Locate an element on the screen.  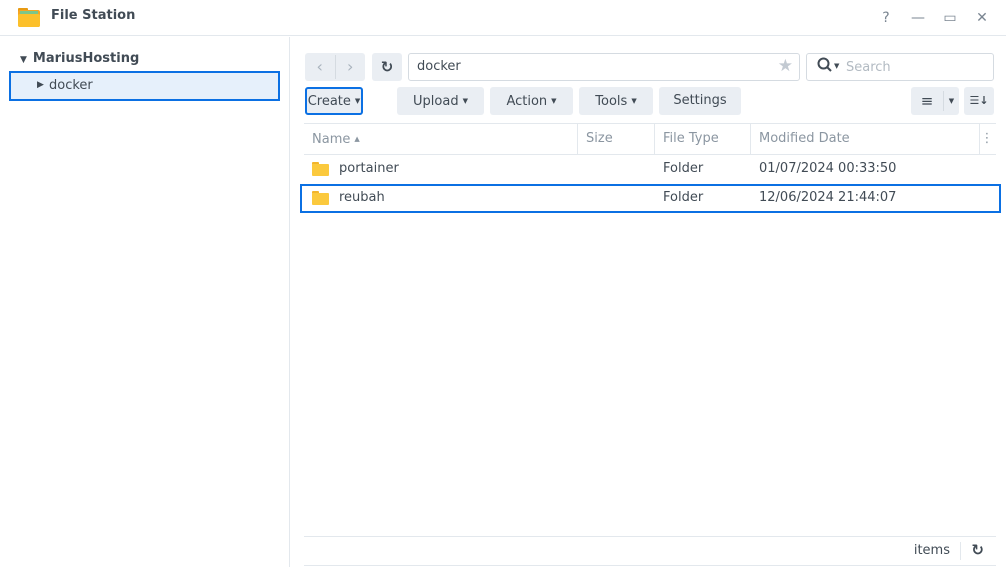
status-bar: items ↻ is located at coordinates (650, 551).